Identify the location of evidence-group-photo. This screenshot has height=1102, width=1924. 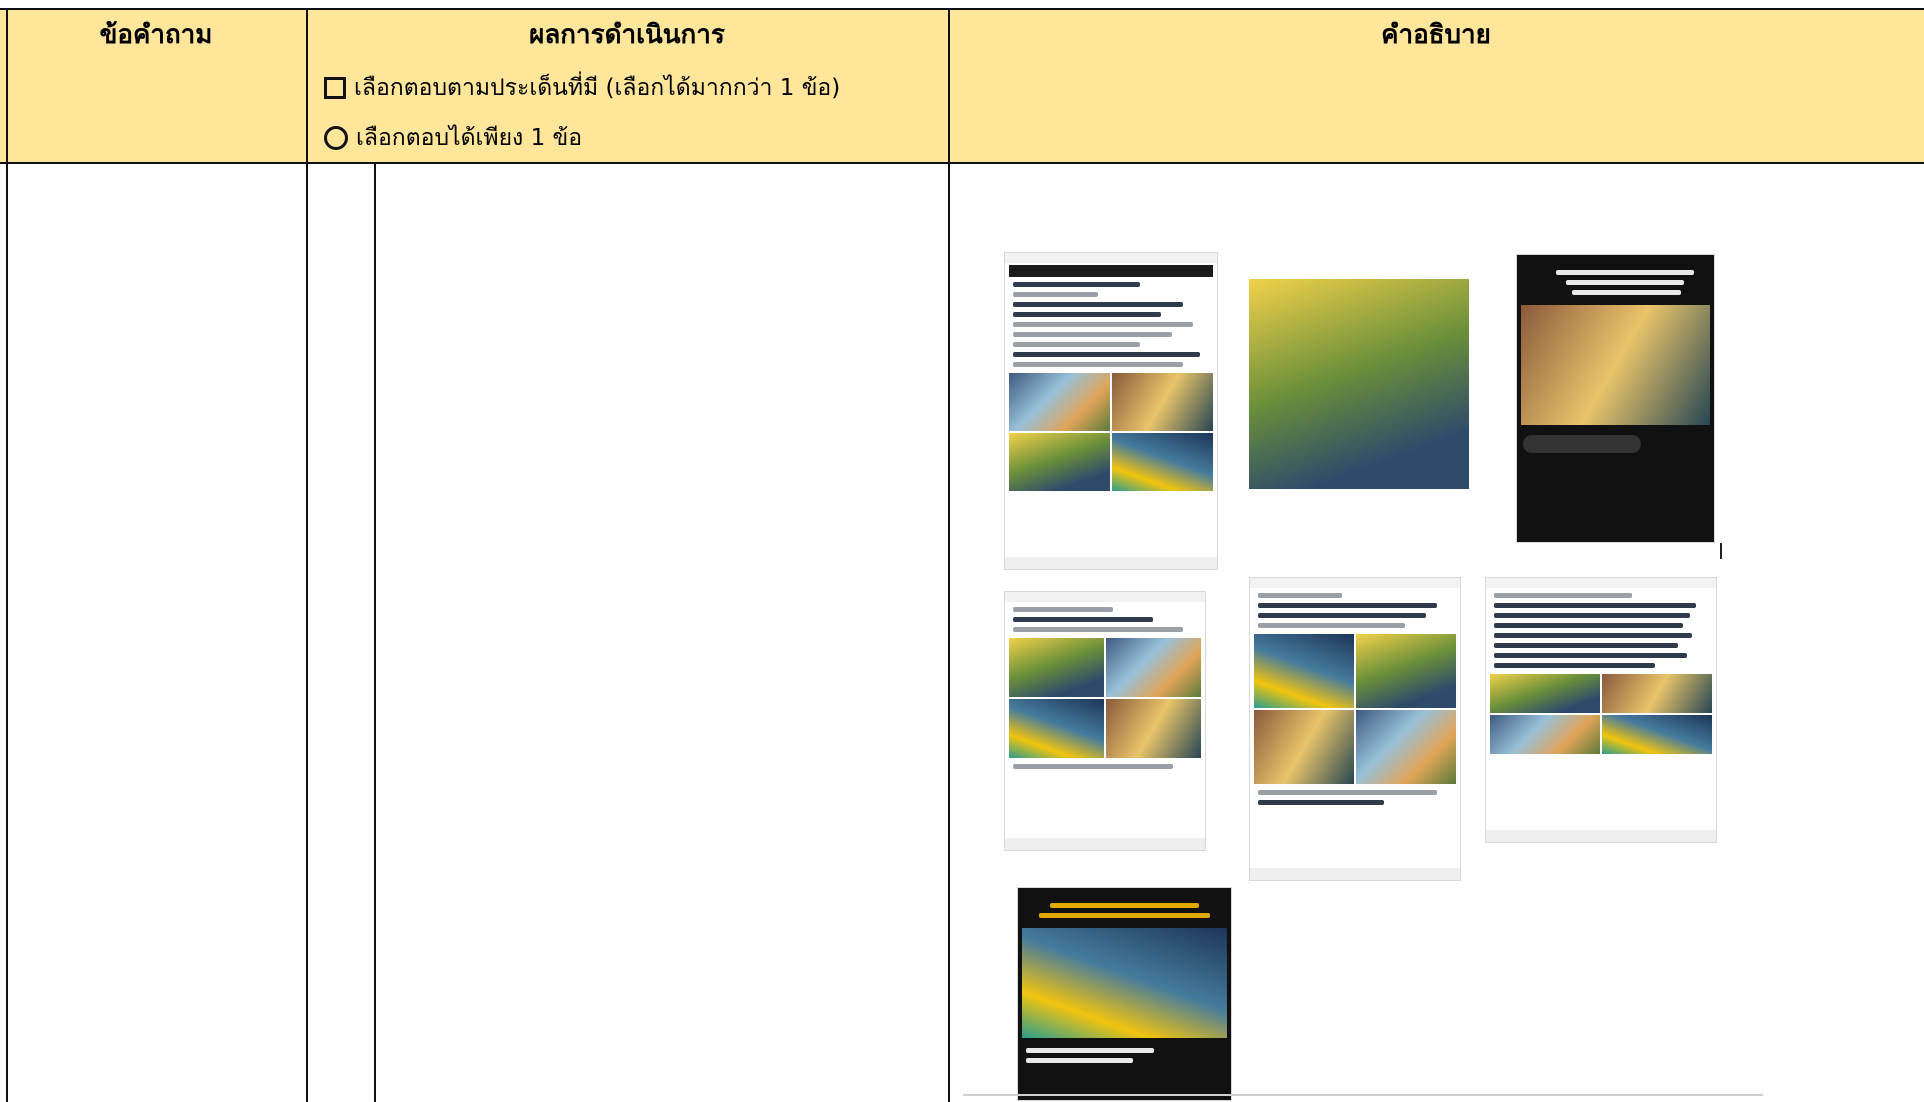
(1359, 384).